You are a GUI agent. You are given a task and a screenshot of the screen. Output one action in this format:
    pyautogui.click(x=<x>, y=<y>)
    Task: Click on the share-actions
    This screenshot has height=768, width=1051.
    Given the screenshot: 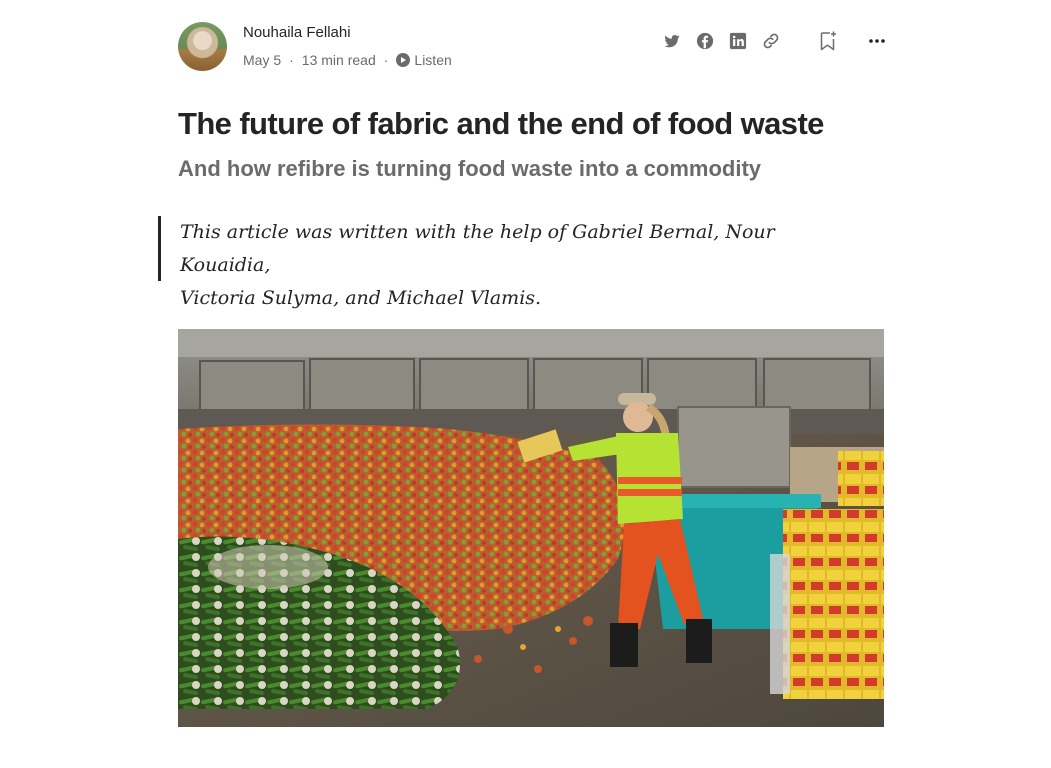 What is the action you would take?
    pyautogui.click(x=769, y=41)
    